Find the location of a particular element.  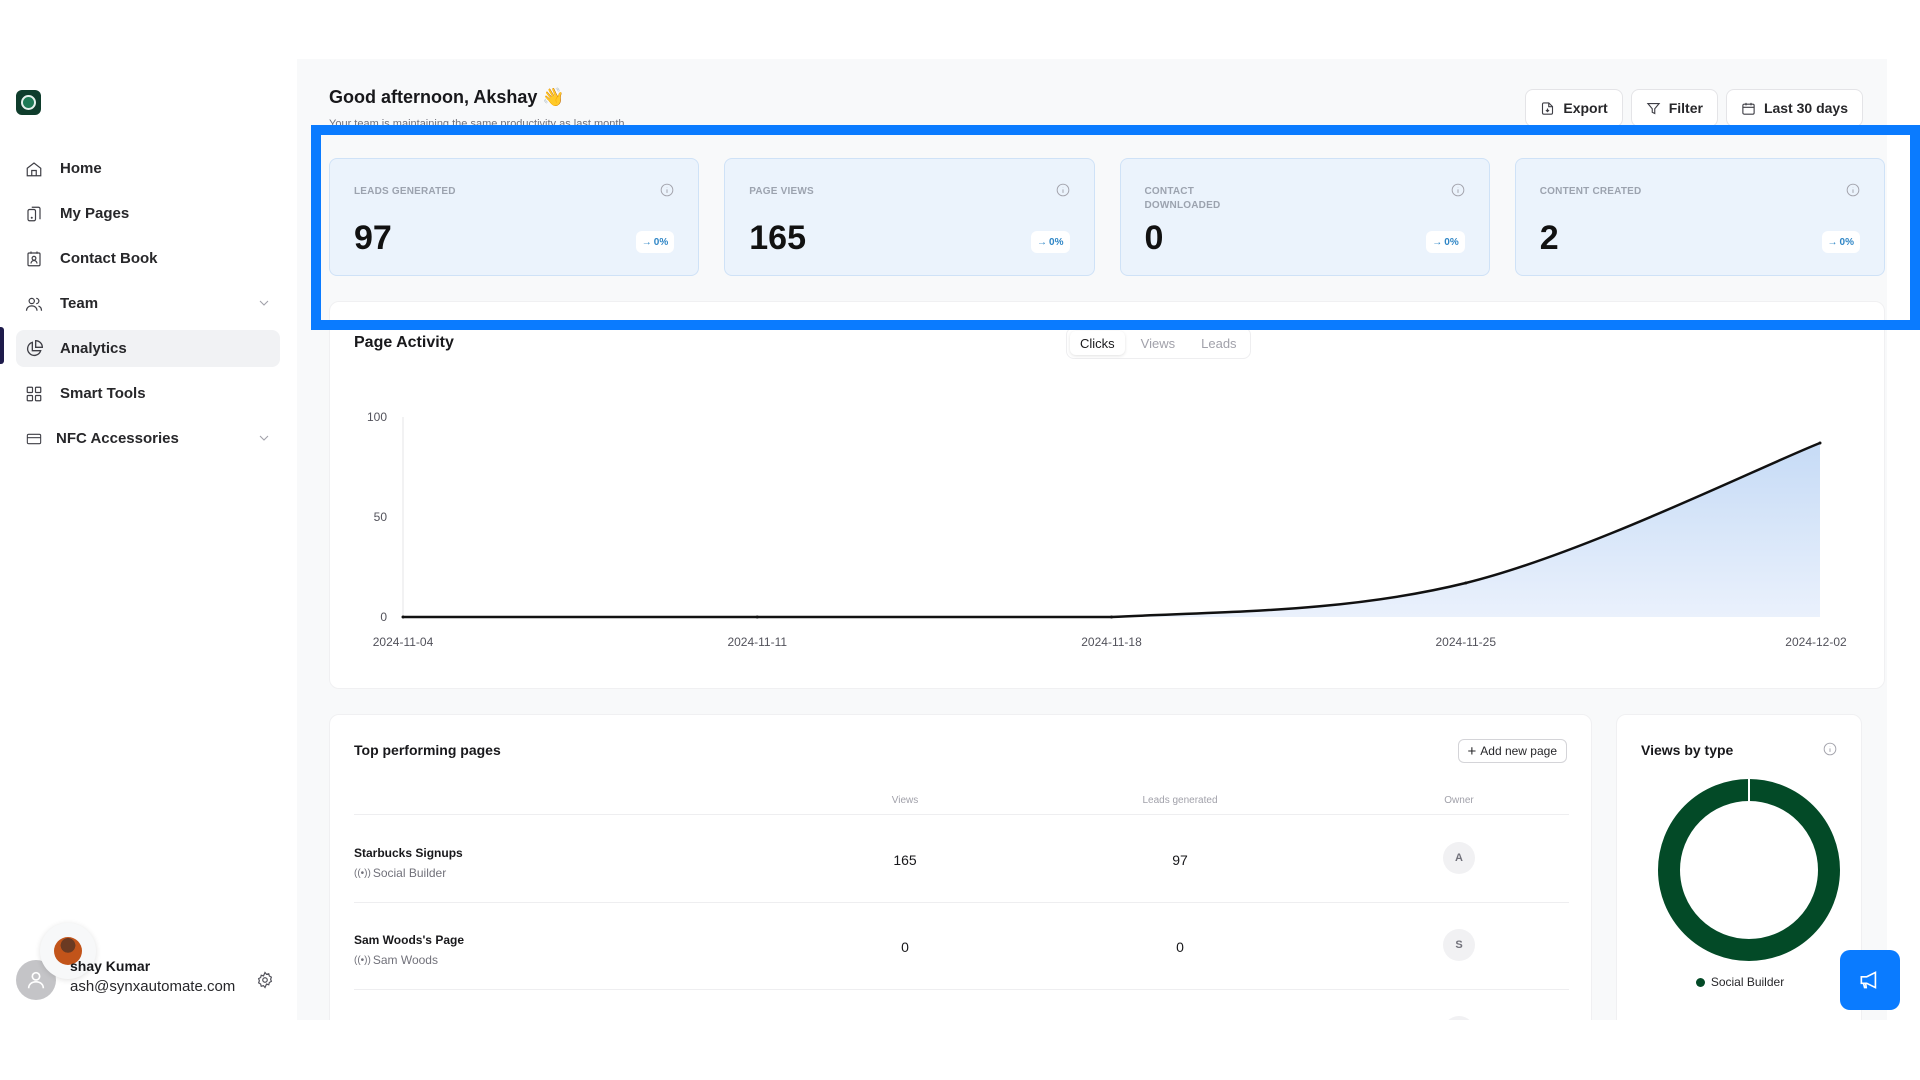

gear-icon is located at coordinates (265, 980).